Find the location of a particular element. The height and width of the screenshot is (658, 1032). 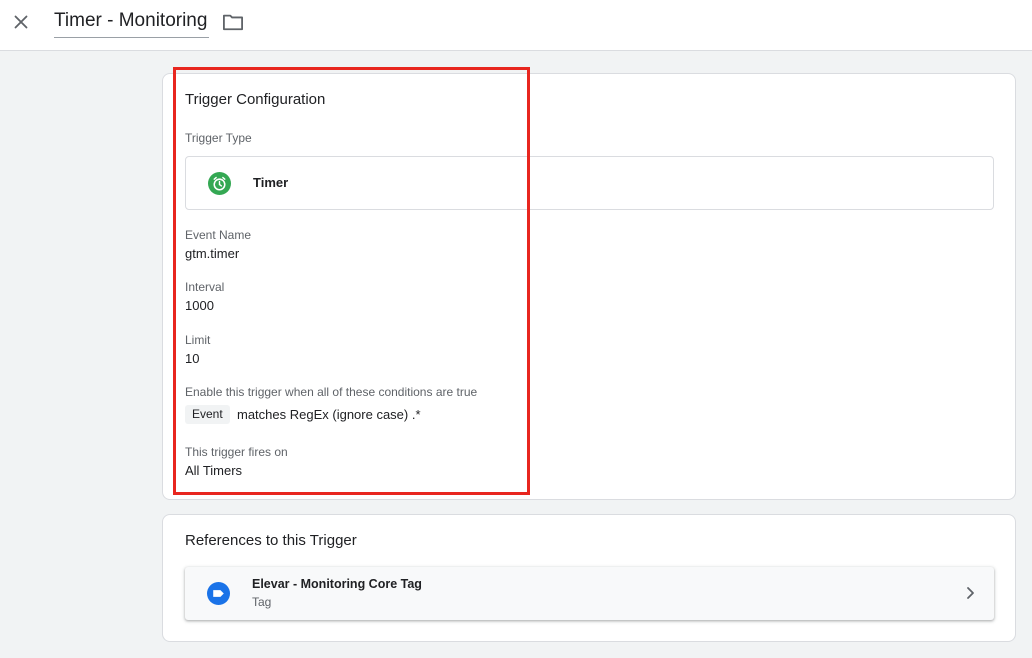

references-title: References to this Trigger is located at coordinates (271, 540).